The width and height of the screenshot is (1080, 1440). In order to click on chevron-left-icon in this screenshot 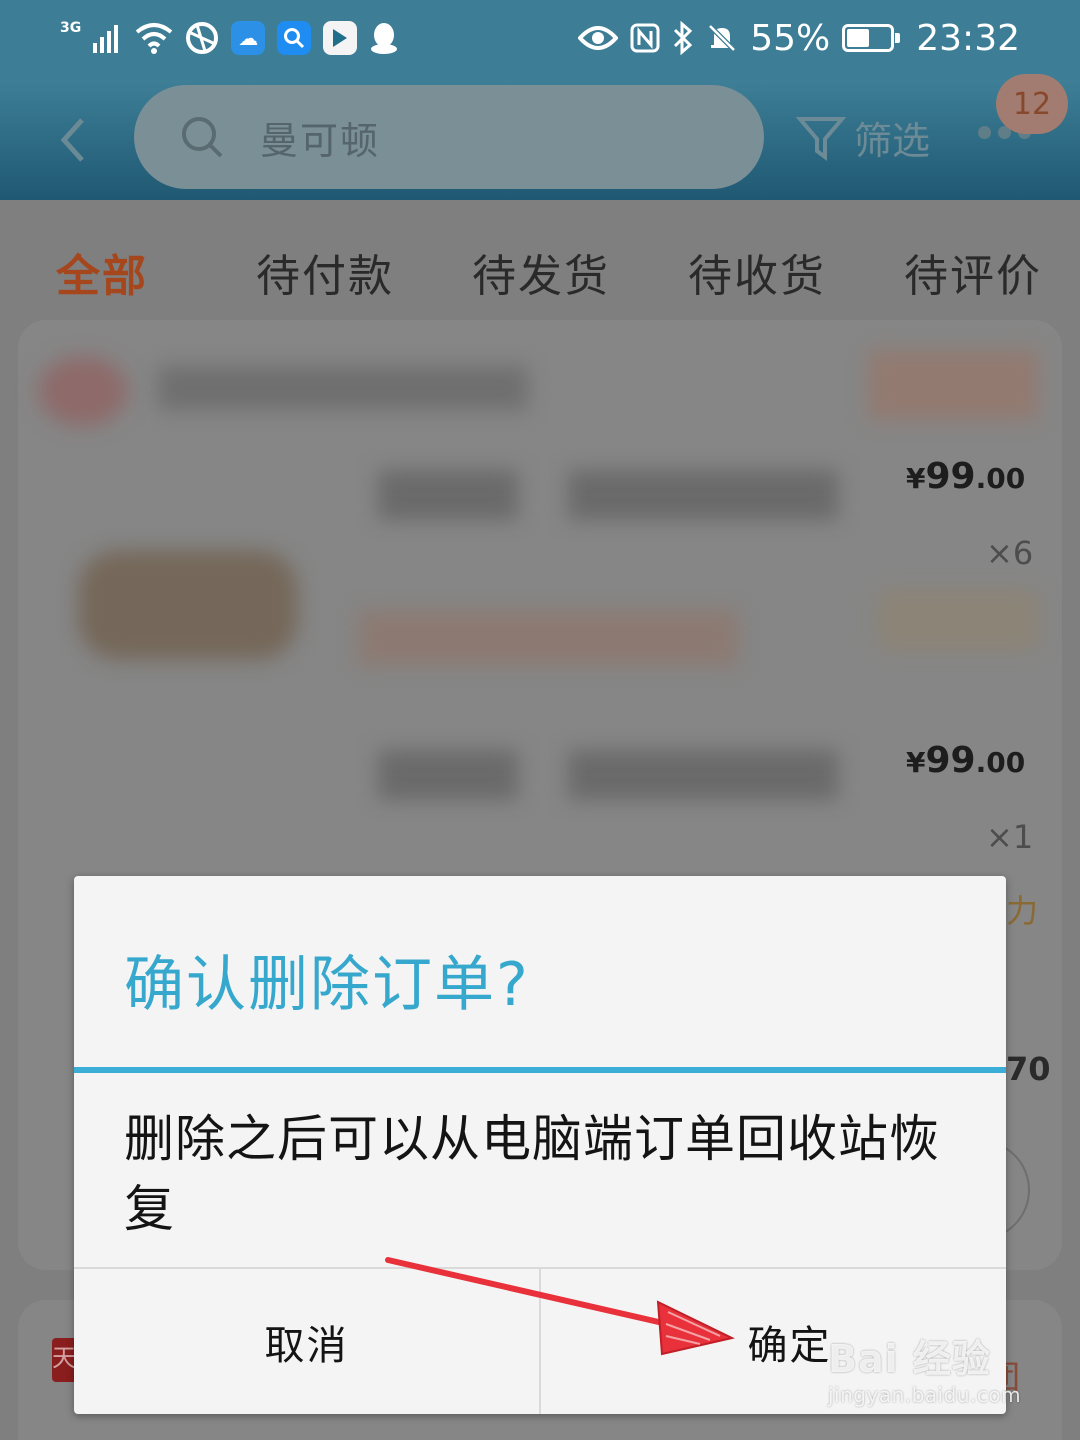, I will do `click(72, 140)`.